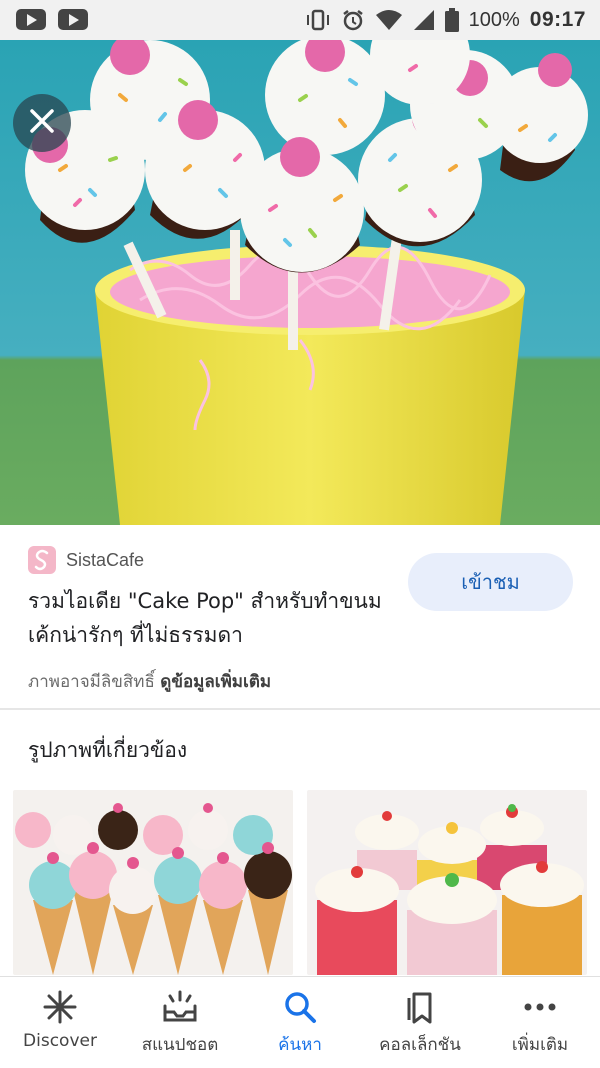 This screenshot has height=1068, width=600. I want to click on status-bar: 100% 09:17, so click(300, 20).